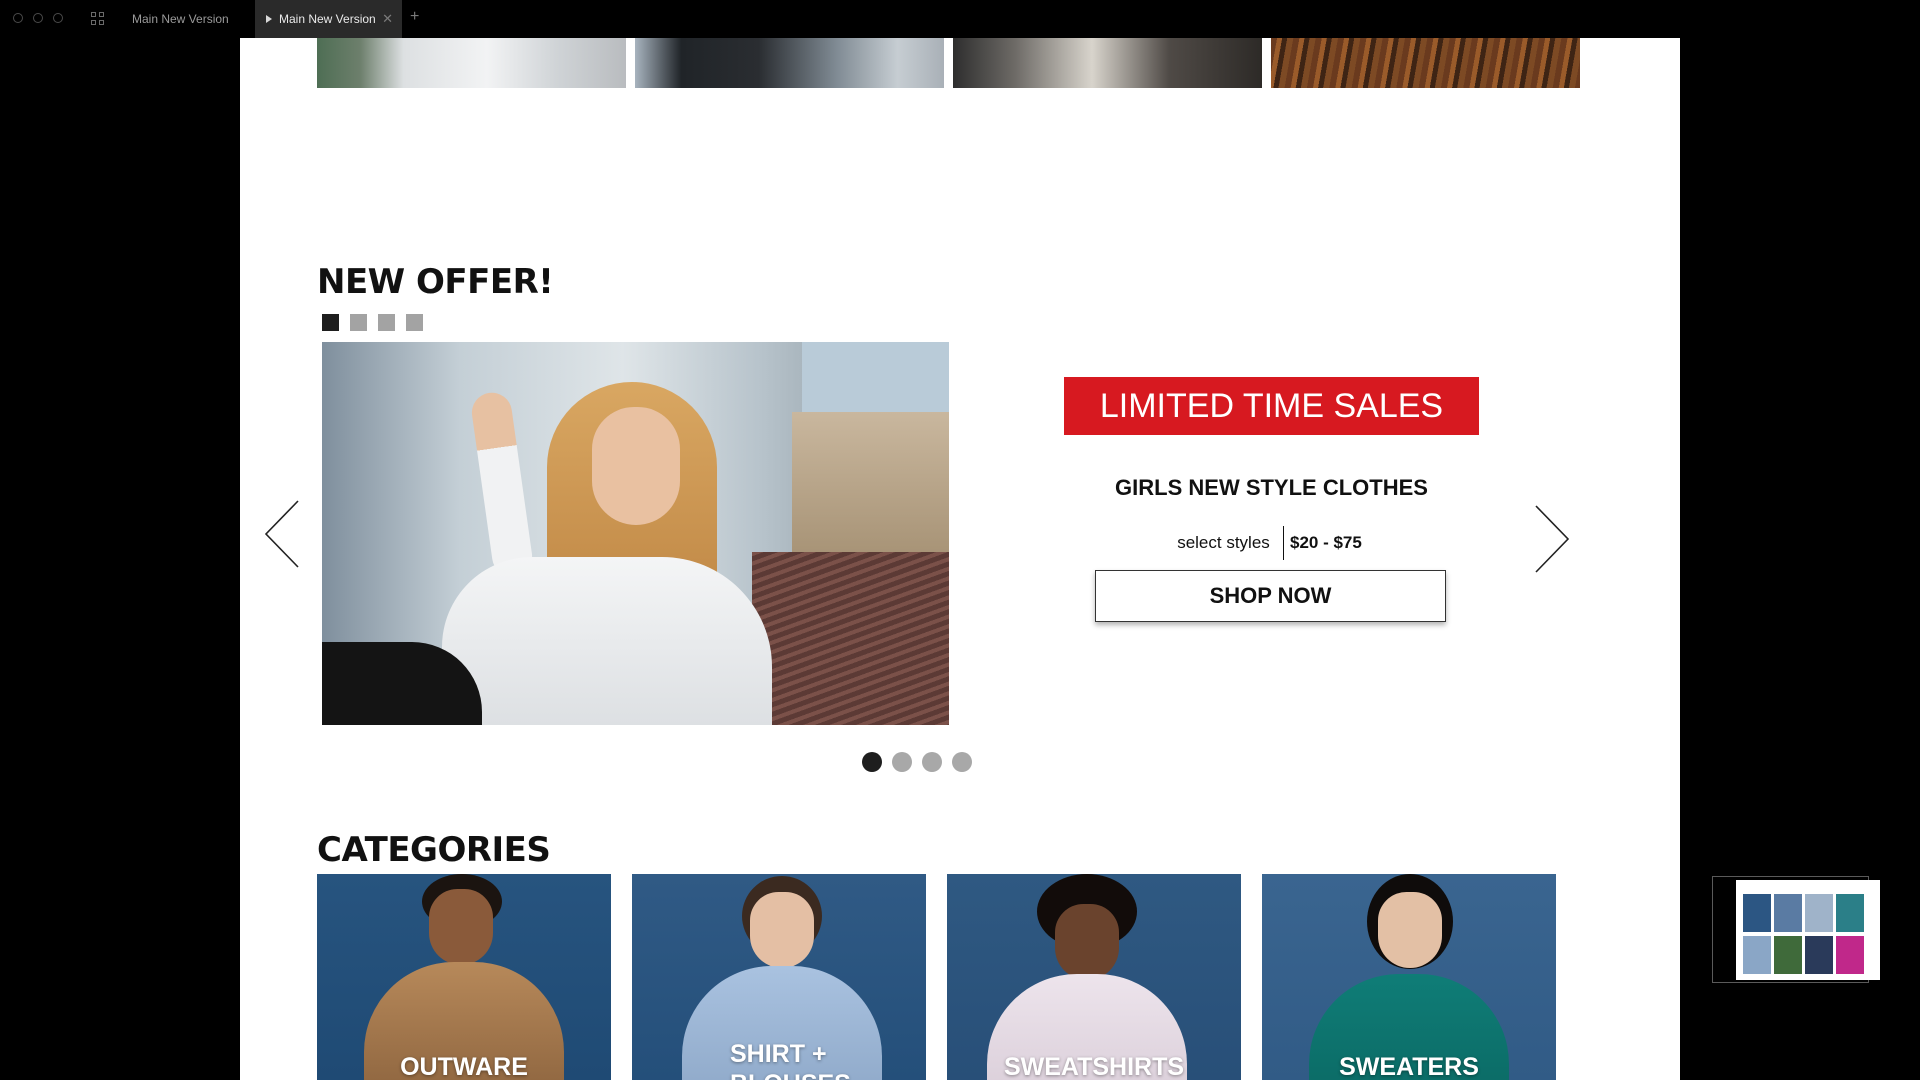 This screenshot has width=1920, height=1080. What do you see at coordinates (790, 1060) in the screenshot?
I see `category-label: SHIRT + BLOUSES` at bounding box center [790, 1060].